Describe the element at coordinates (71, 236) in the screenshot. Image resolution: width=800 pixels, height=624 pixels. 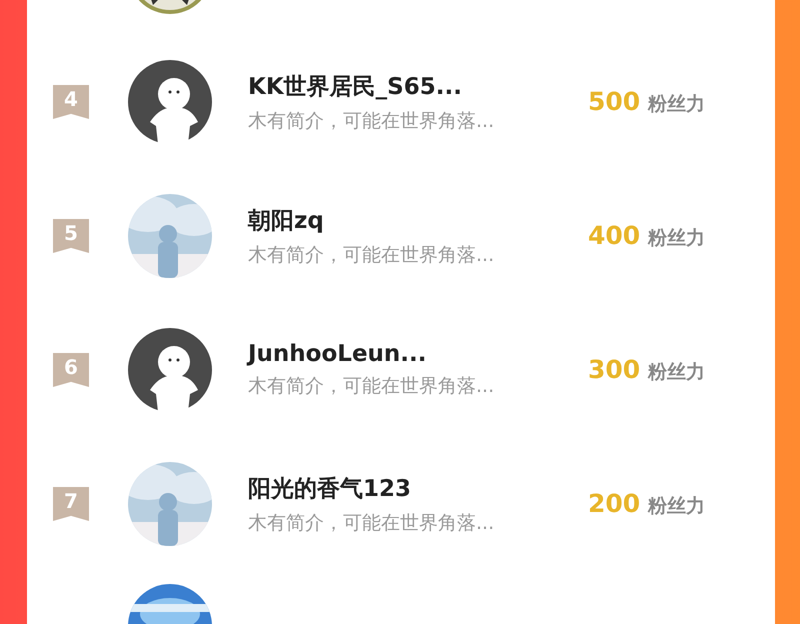
I see `rank-badge: 5` at that location.